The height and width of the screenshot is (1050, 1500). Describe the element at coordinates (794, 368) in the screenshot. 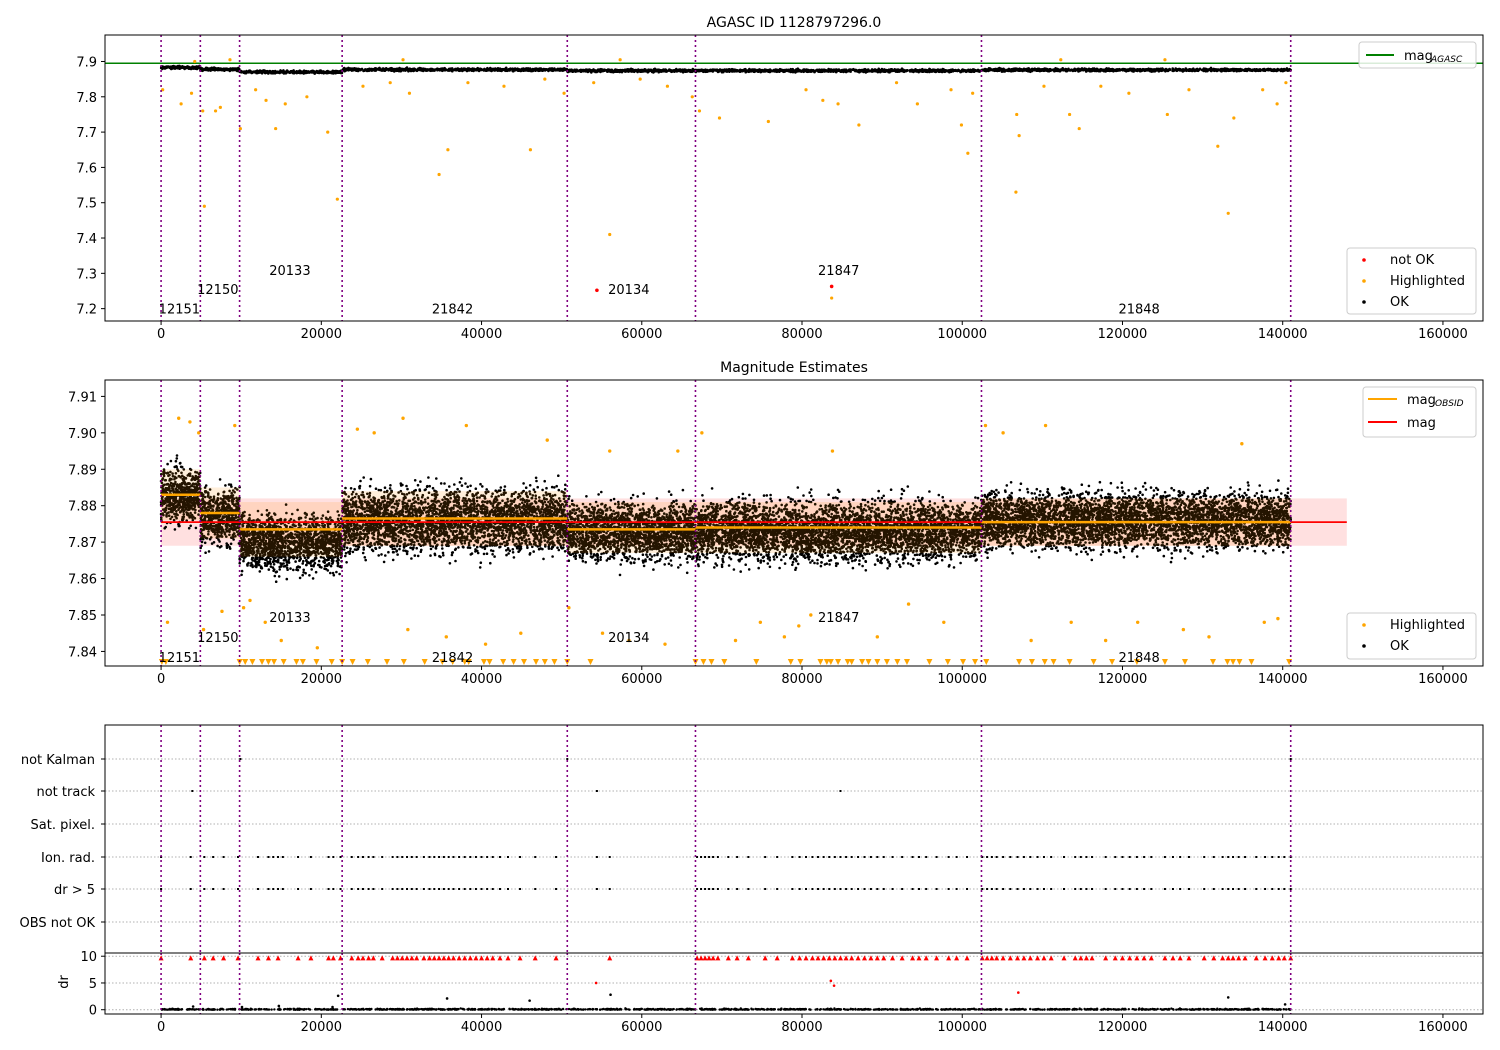

I see `magnitude-estimates-title: Magnitude Estimates` at that location.